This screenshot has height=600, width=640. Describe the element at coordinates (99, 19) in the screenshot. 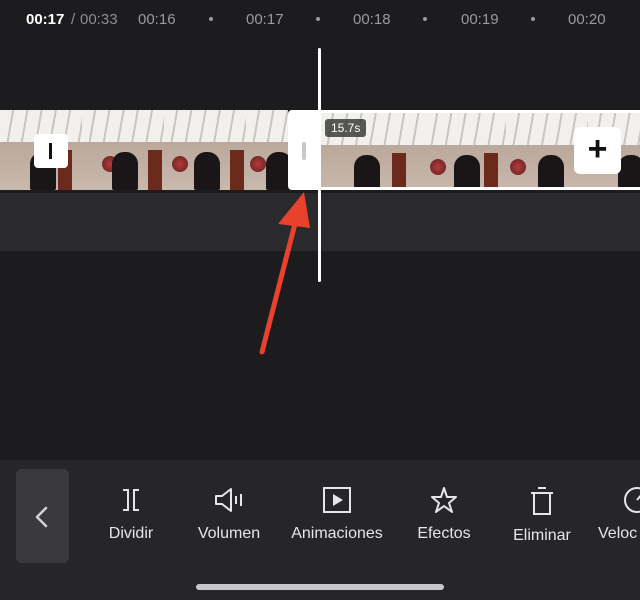

I see `total-time: 00:33` at that location.